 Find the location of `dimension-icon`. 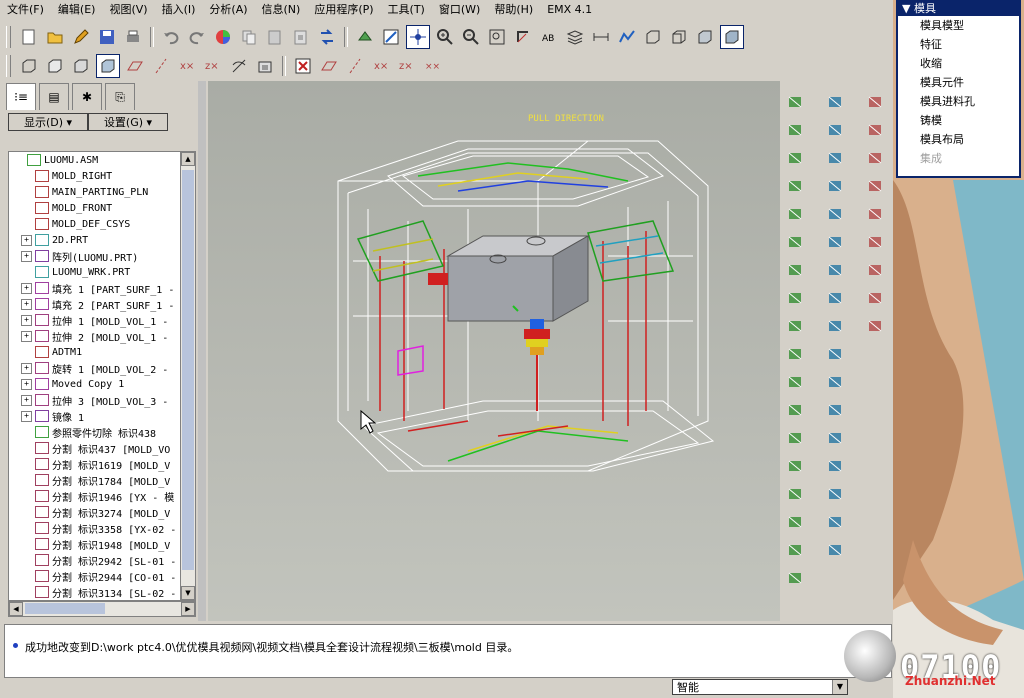

dimension-icon is located at coordinates (601, 37).